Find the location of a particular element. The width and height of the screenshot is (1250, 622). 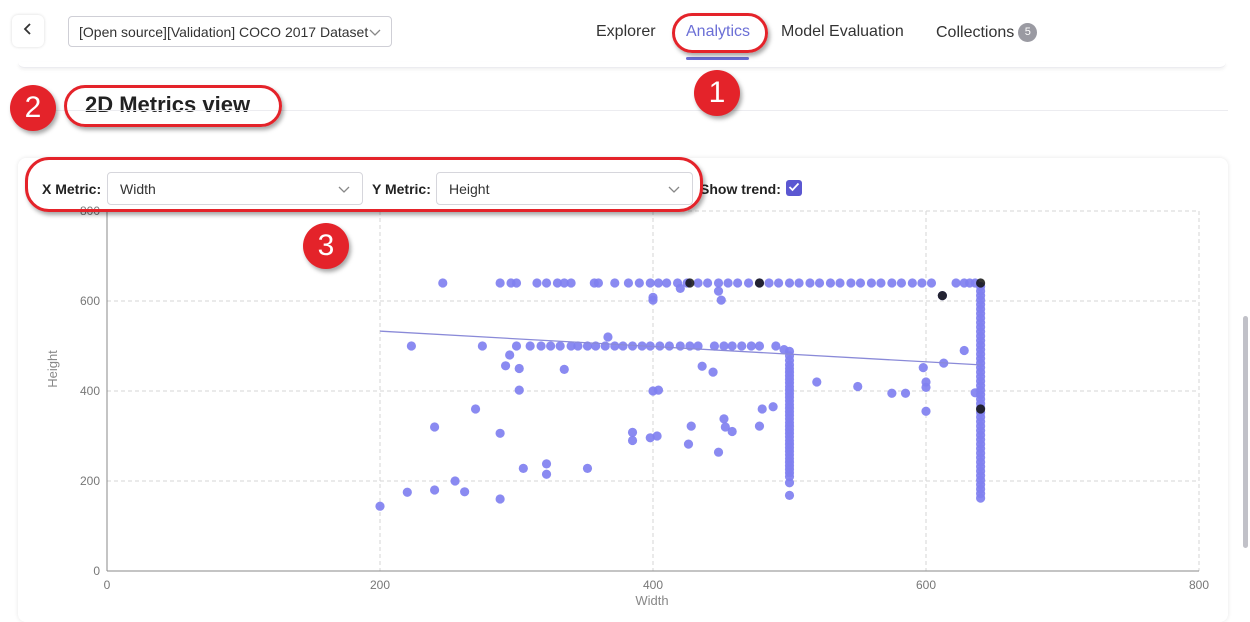

y-tick-label: 600 is located at coordinates (90, 301).